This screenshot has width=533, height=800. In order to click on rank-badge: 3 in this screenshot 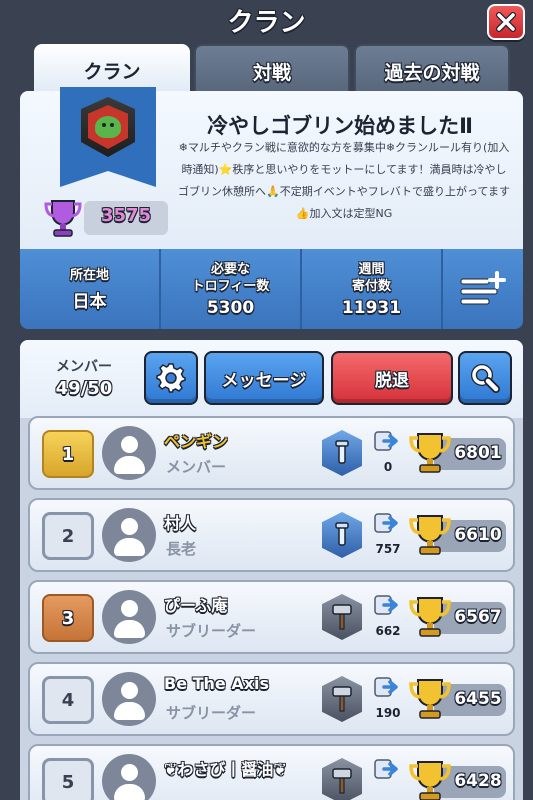, I will do `click(68, 618)`.